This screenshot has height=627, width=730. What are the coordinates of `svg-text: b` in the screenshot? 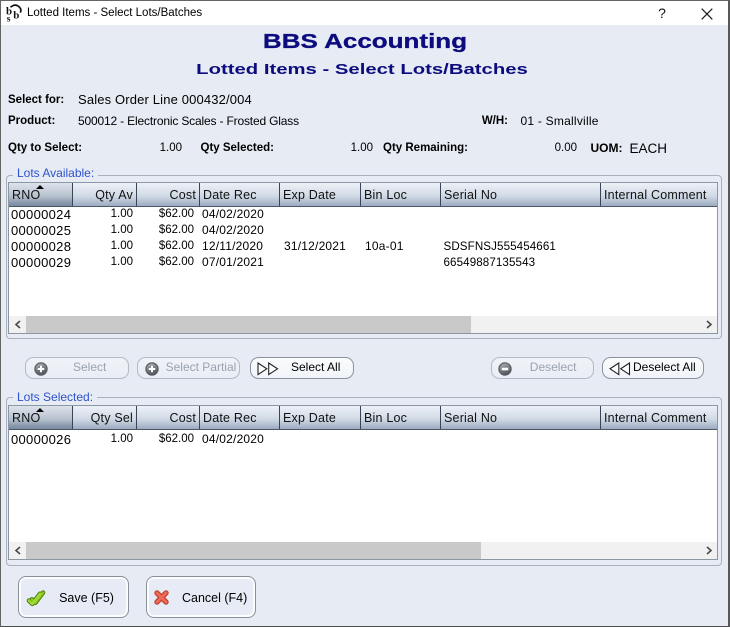 It's located at (16, 16).